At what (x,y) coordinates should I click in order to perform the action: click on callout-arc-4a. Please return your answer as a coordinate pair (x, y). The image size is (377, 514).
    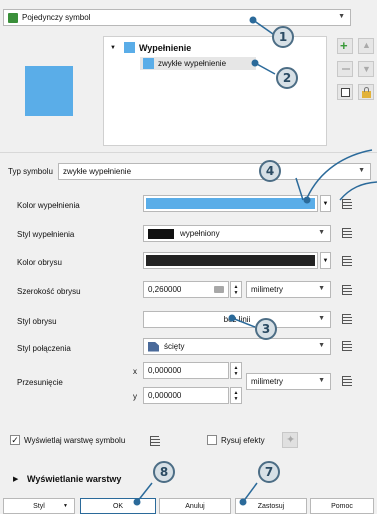
    Looking at the image, I should click on (339, 174).